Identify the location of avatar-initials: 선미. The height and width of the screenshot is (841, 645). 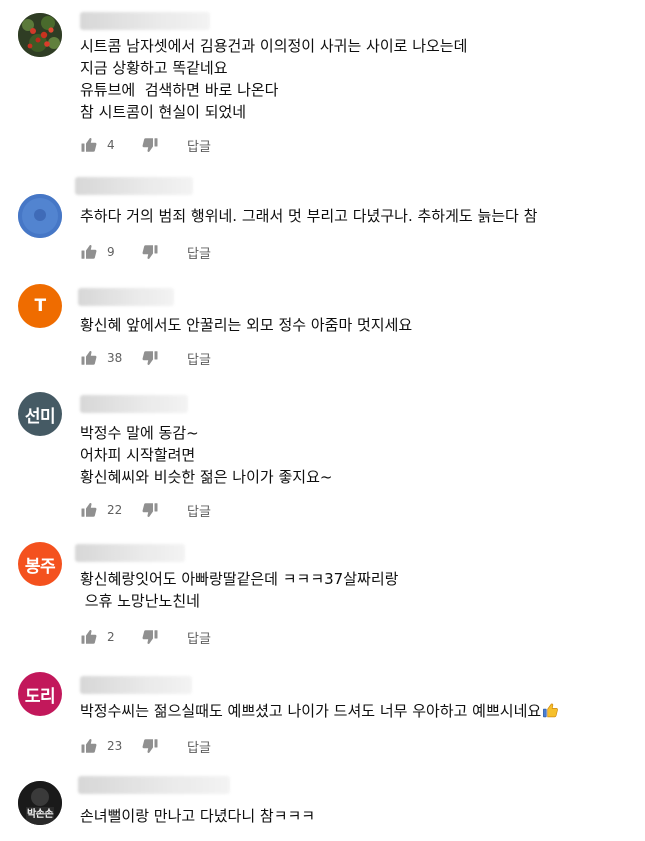
(40, 416).